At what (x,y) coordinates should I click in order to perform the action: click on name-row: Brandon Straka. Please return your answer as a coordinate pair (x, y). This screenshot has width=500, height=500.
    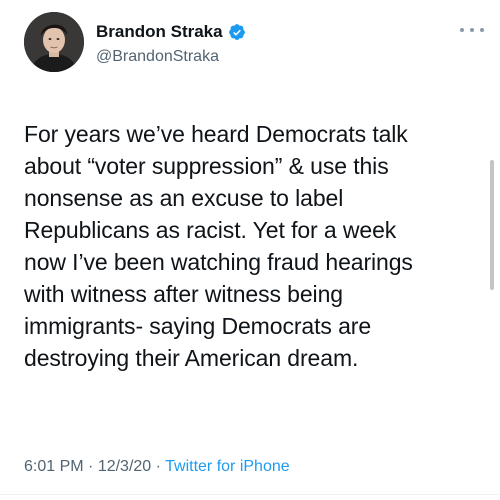
    Looking at the image, I should click on (171, 32).